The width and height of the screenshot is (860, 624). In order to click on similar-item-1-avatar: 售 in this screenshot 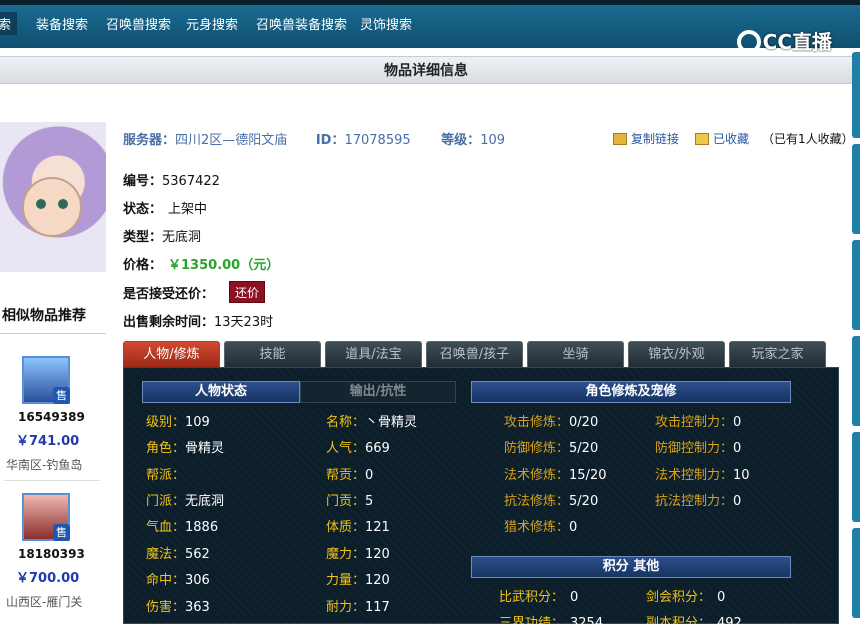, I will do `click(46, 380)`.